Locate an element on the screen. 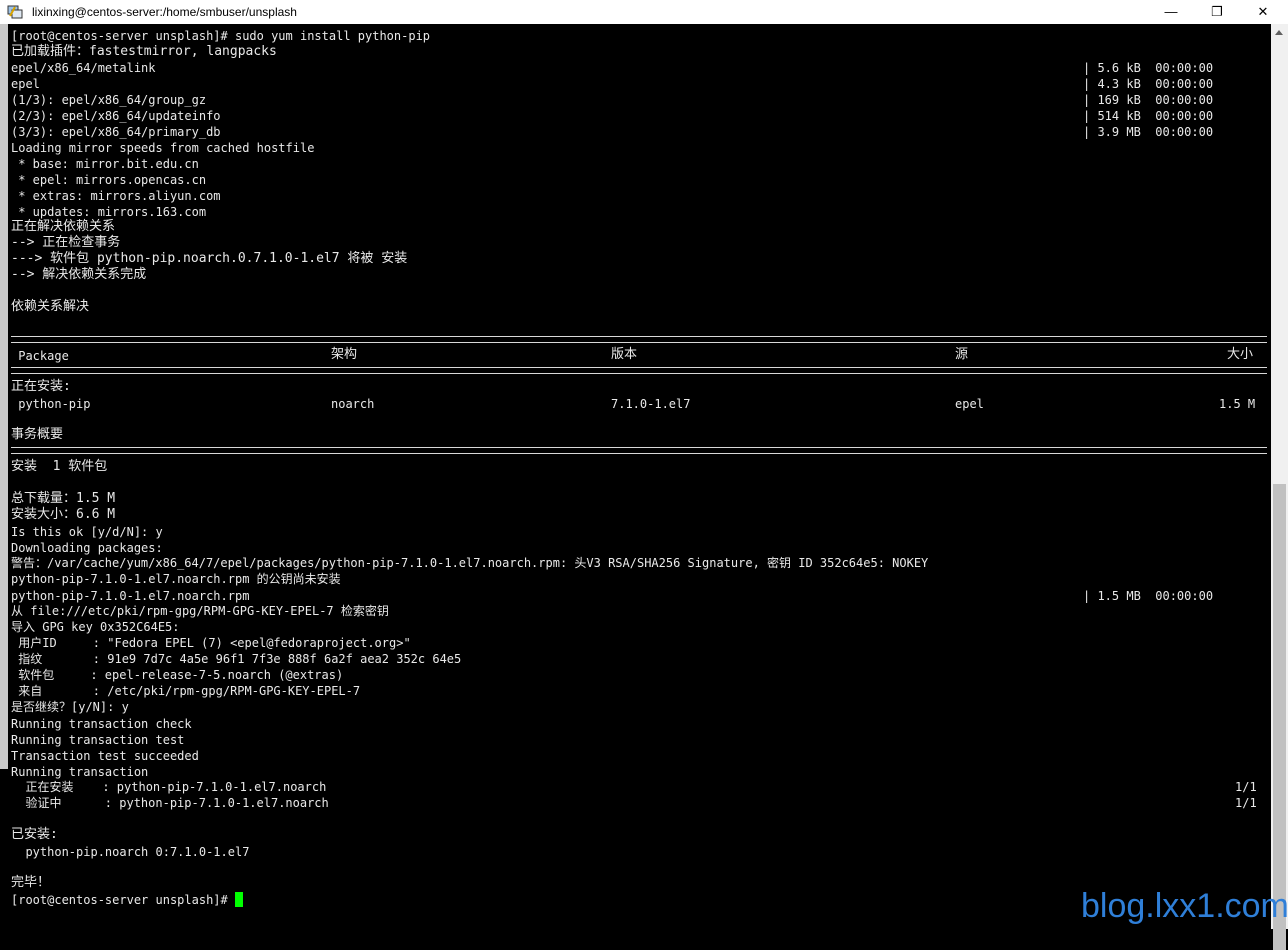 The image size is (1288, 950). table-header-size: 大小 is located at coordinates (1240, 354).